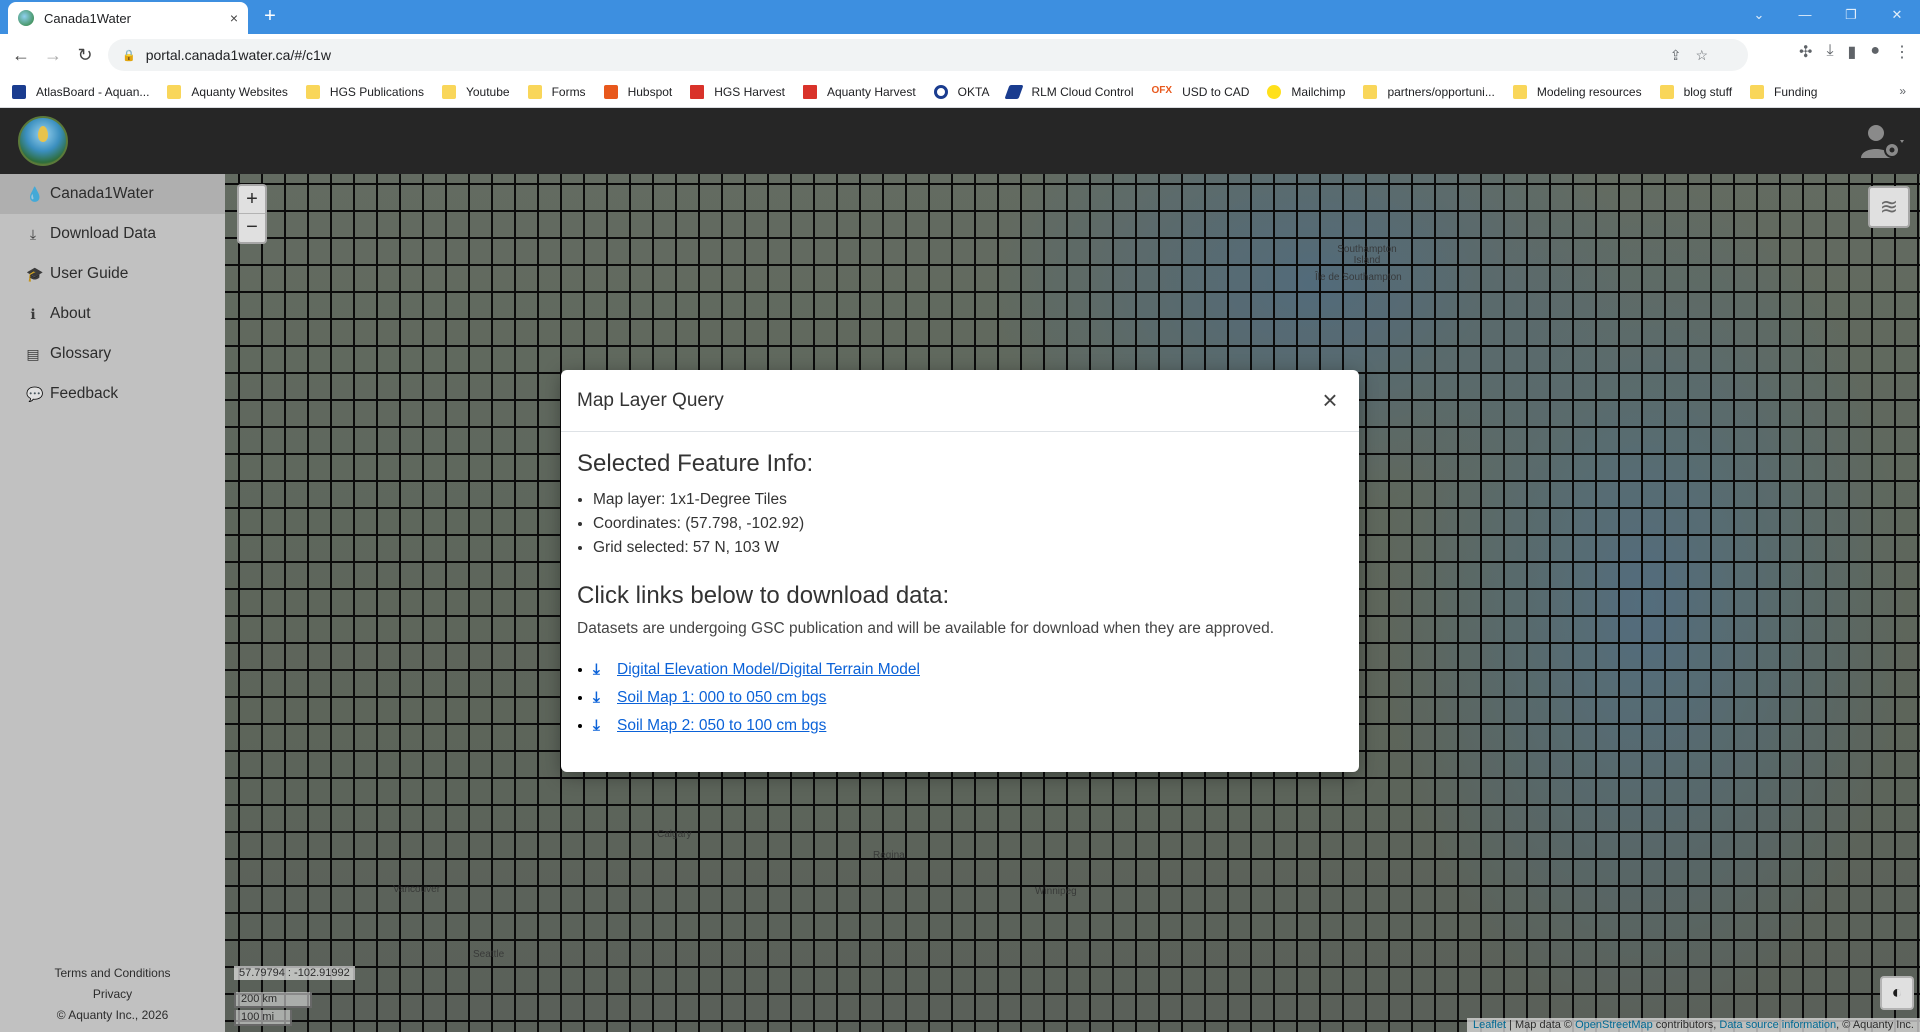 The height and width of the screenshot is (1032, 1920). What do you see at coordinates (19, 91) in the screenshot?
I see `app-icon` at bounding box center [19, 91].